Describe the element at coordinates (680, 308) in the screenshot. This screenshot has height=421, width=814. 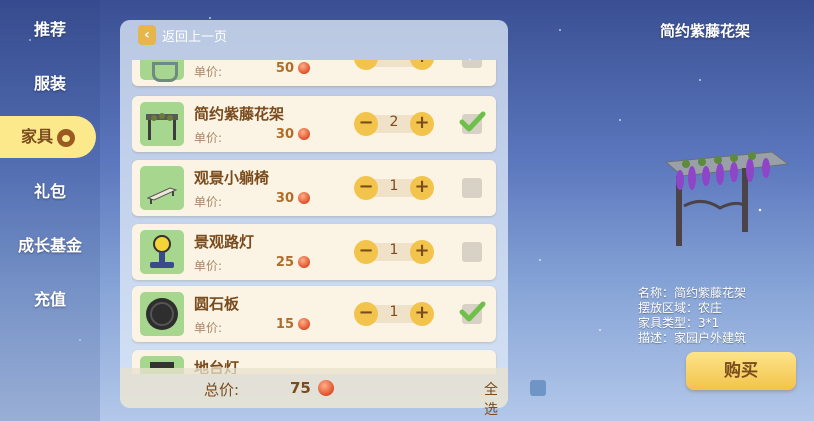
I see `detail-area: 摆放区域：农庄` at that location.